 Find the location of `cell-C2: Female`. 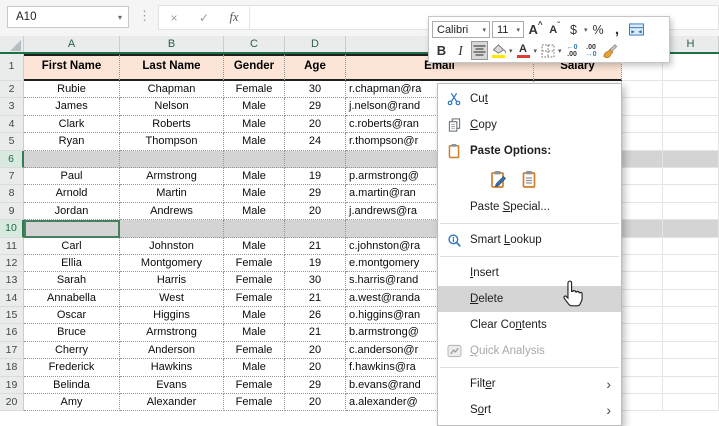

cell-C2: Female is located at coordinates (254, 90).